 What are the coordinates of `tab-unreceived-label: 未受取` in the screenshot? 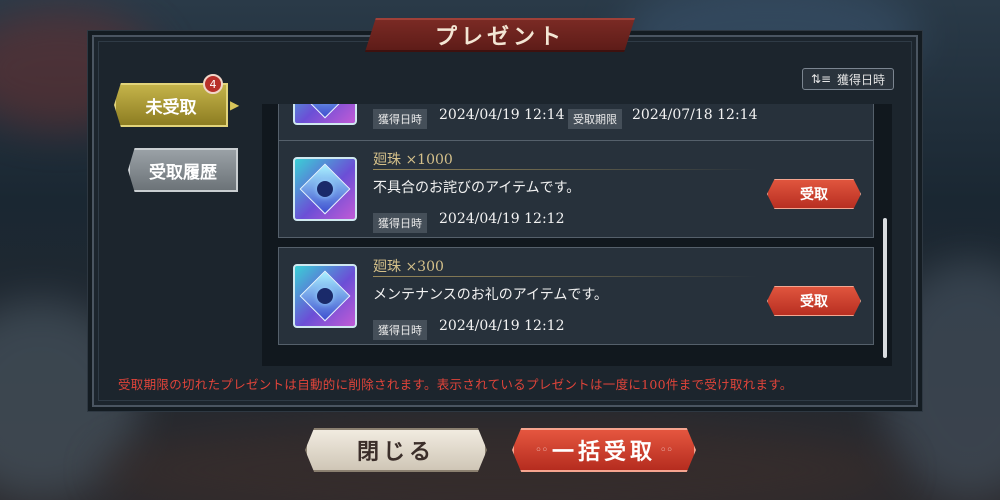 It's located at (171, 107).